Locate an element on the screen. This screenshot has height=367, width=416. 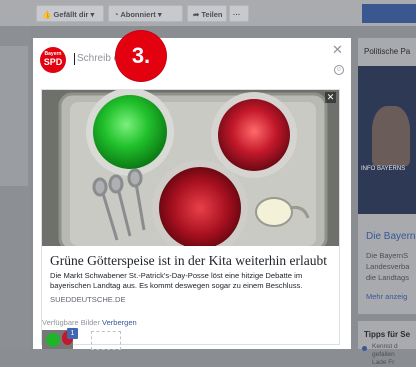
selected-badge: 1 is located at coordinates (72, 333).